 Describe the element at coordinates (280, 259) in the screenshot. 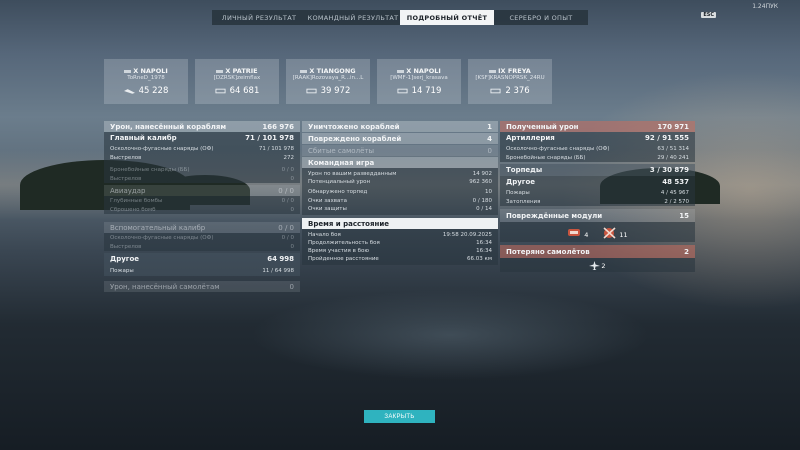

I see `value: 64 998` at that location.